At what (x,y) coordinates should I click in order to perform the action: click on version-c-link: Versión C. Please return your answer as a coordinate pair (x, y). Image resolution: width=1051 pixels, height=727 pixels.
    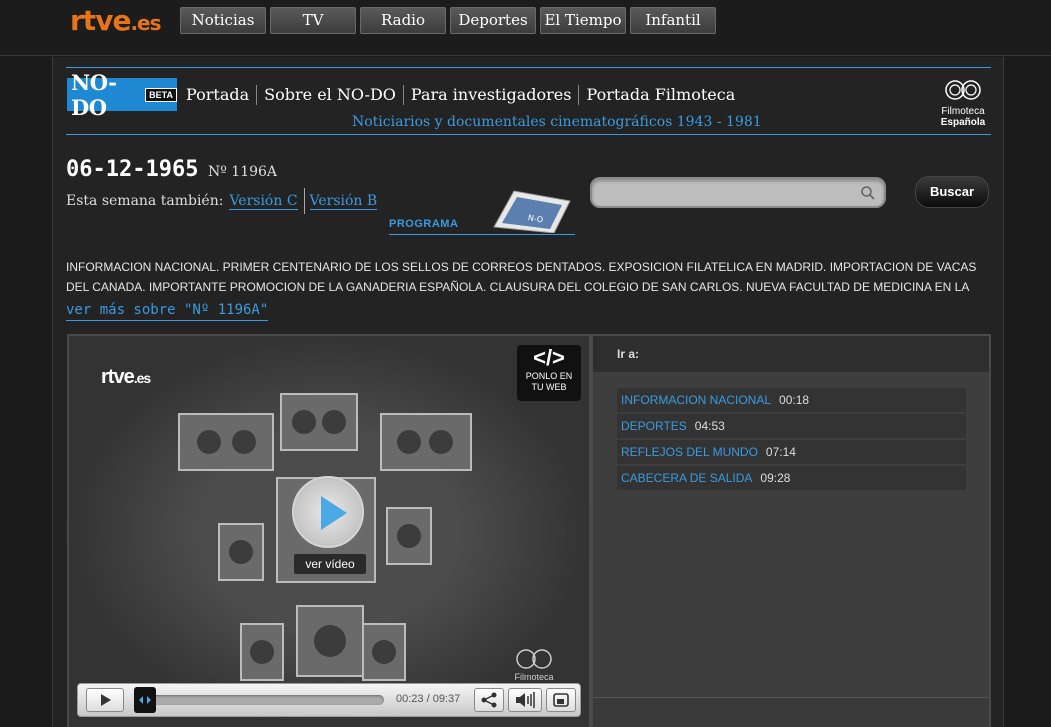
    Looking at the image, I should click on (263, 201).